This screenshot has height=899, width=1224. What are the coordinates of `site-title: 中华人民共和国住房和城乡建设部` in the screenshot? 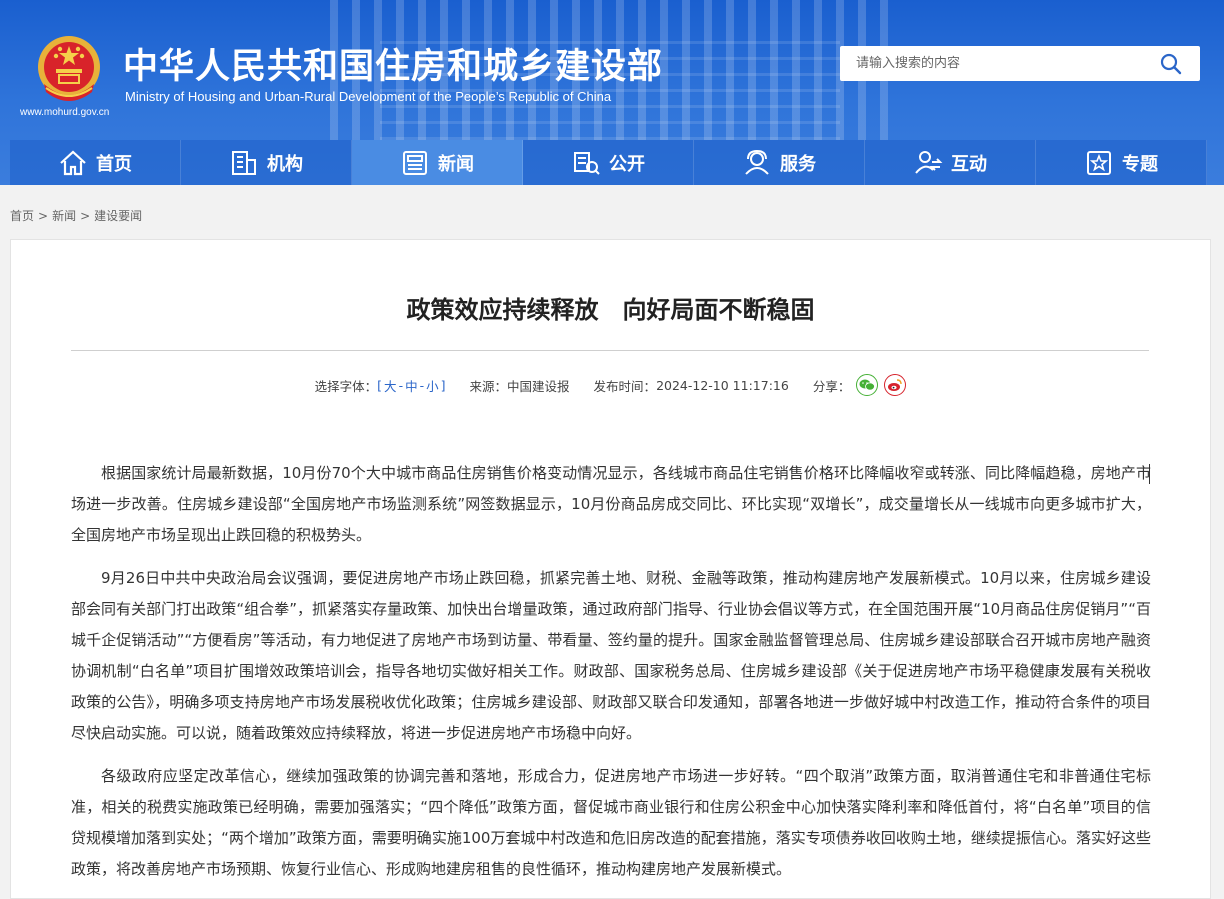 It's located at (393, 63).